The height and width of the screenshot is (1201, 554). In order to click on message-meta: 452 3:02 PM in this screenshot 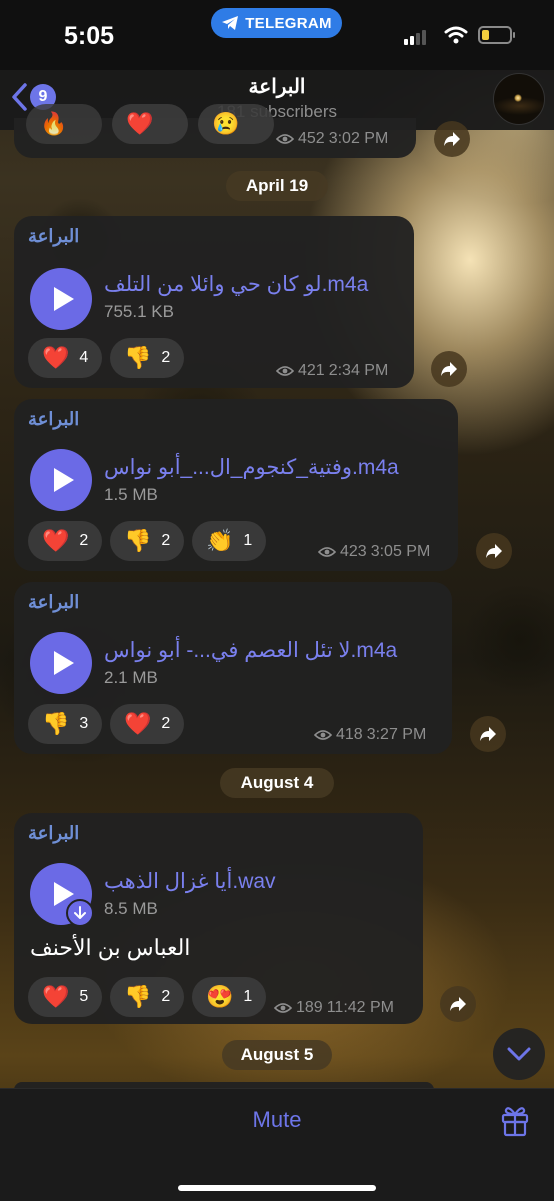, I will do `click(332, 139)`.